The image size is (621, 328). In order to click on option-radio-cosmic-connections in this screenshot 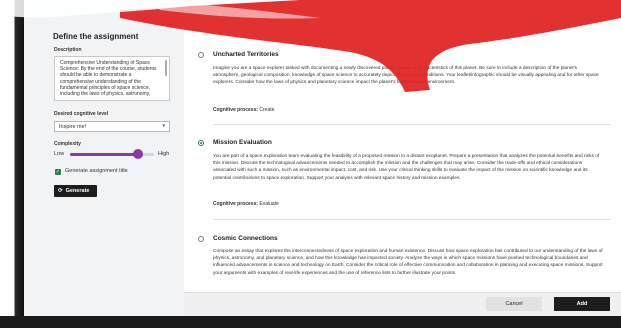, I will do `click(201, 239)`.